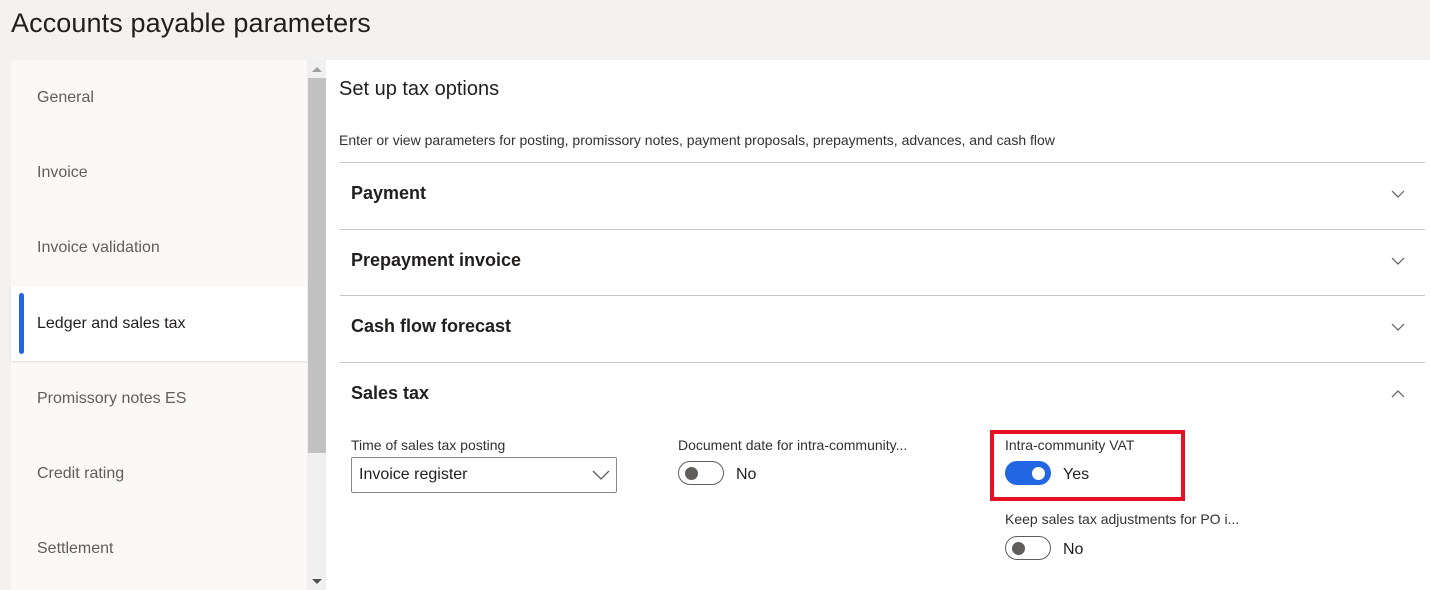 The image size is (1430, 590). What do you see at coordinates (431, 326) in the screenshot?
I see `fasttab-label: Cash flow forecast` at bounding box center [431, 326].